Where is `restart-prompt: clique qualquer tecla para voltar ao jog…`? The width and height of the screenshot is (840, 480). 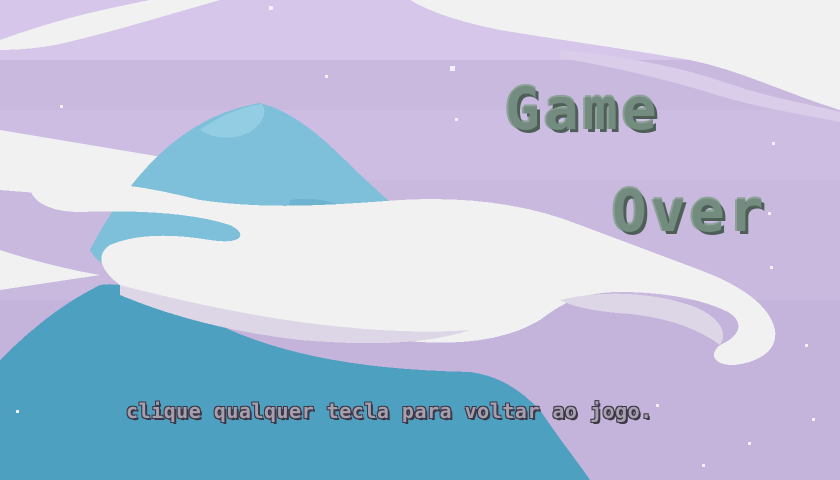 restart-prompt: clique qualquer tecla para voltar ao jog… is located at coordinates (389, 411).